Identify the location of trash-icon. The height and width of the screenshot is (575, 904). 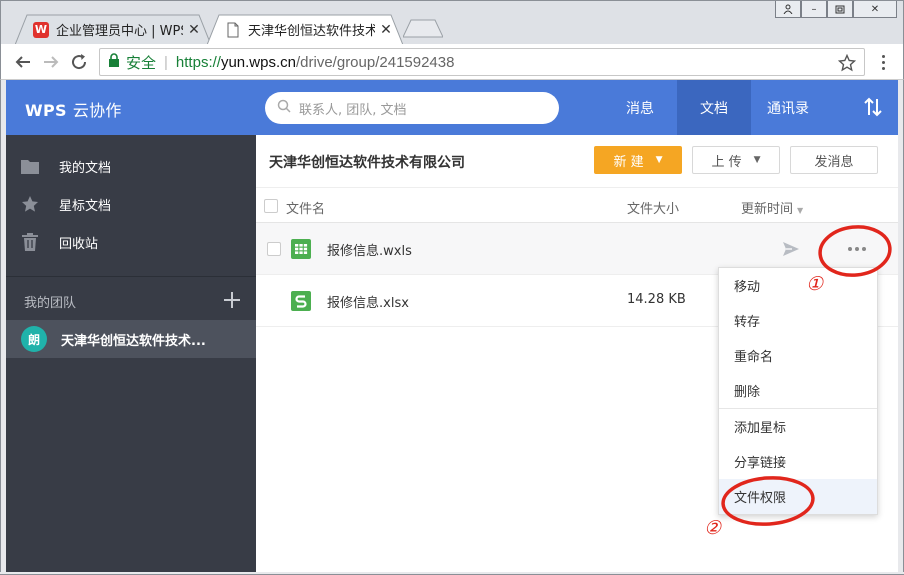
(30, 242).